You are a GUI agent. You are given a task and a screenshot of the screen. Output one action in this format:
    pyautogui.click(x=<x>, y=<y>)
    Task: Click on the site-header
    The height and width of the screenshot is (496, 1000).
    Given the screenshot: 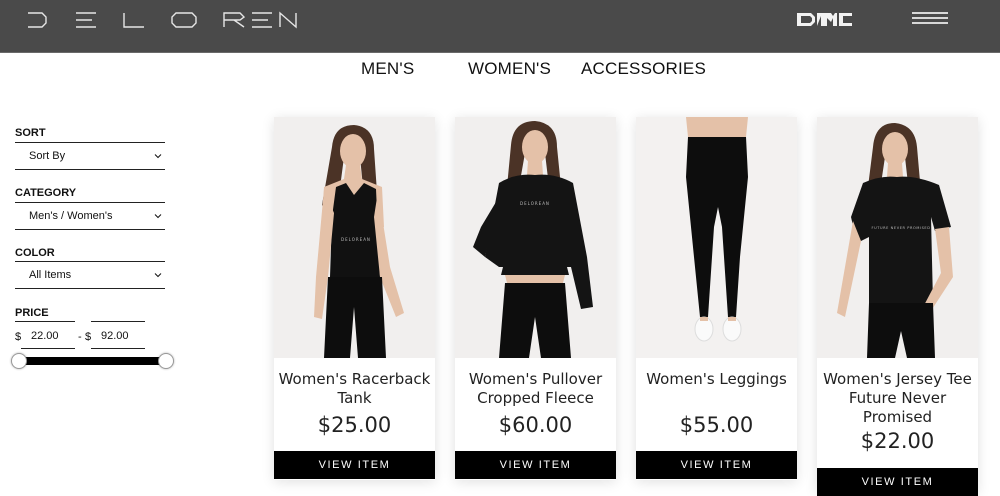 What is the action you would take?
    pyautogui.click(x=500, y=26)
    